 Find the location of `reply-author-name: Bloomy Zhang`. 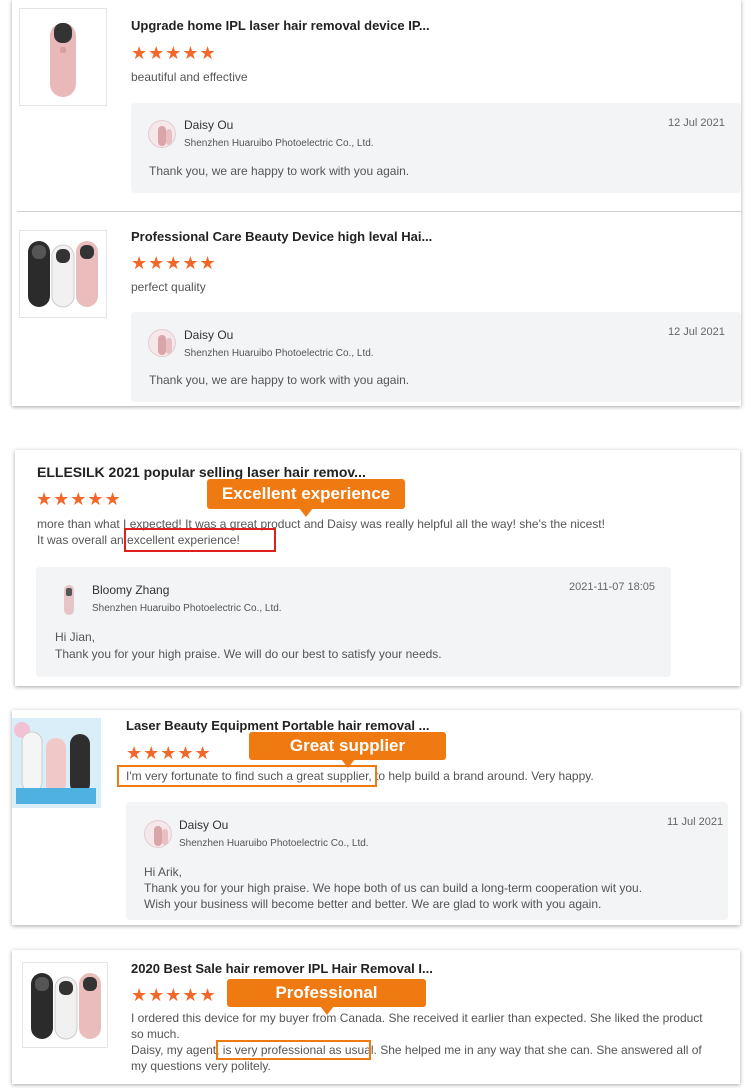

reply-author-name: Bloomy Zhang is located at coordinates (131, 590).